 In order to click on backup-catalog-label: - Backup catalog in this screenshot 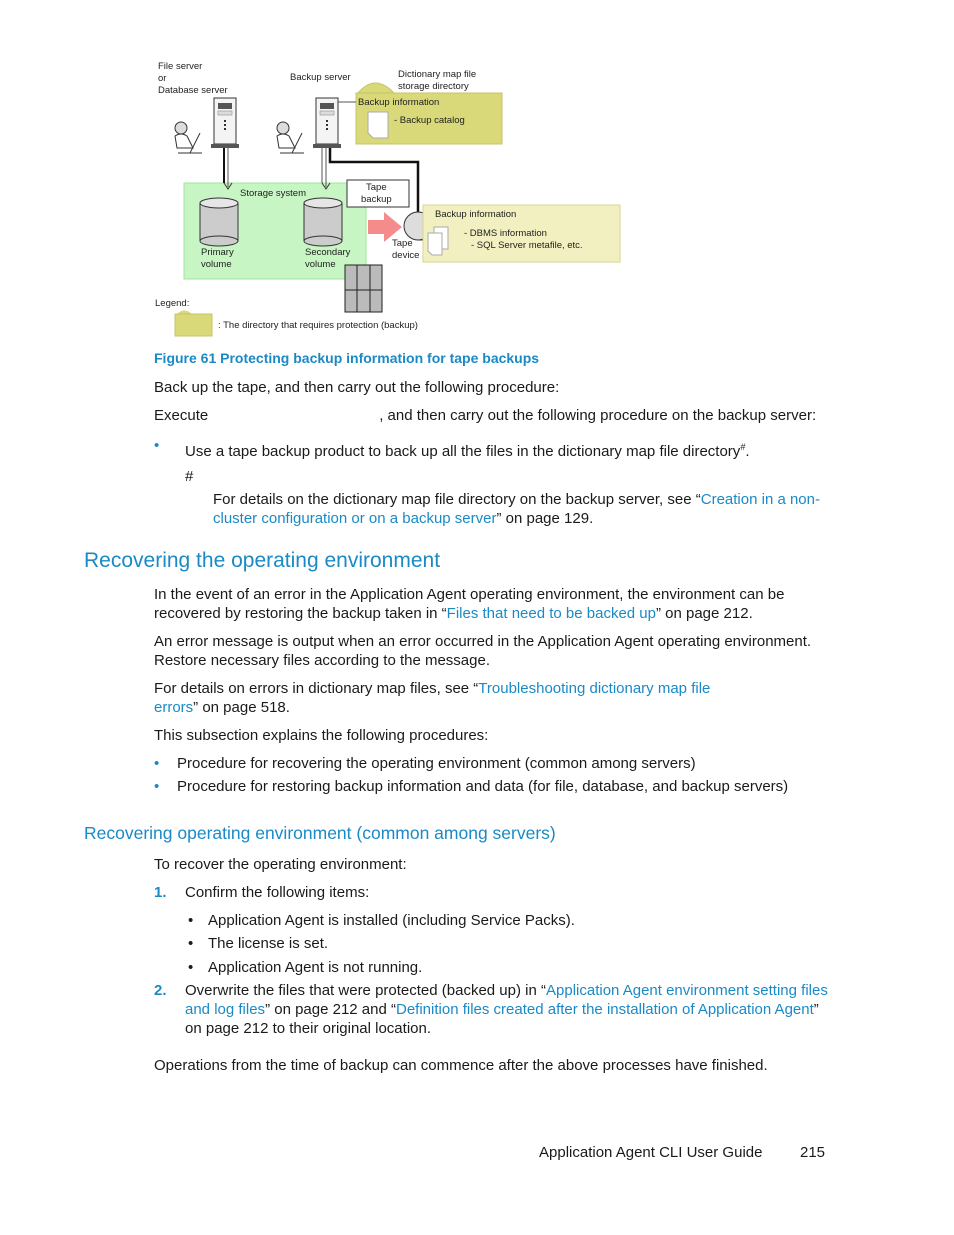, I will do `click(429, 120)`.